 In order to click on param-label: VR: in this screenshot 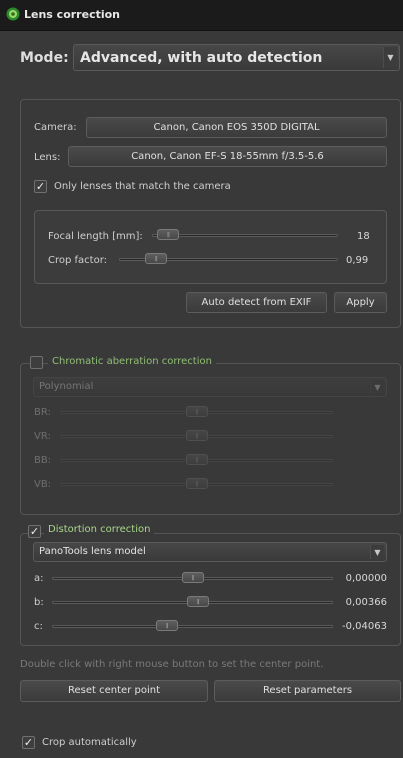, I will do `click(42, 436)`.